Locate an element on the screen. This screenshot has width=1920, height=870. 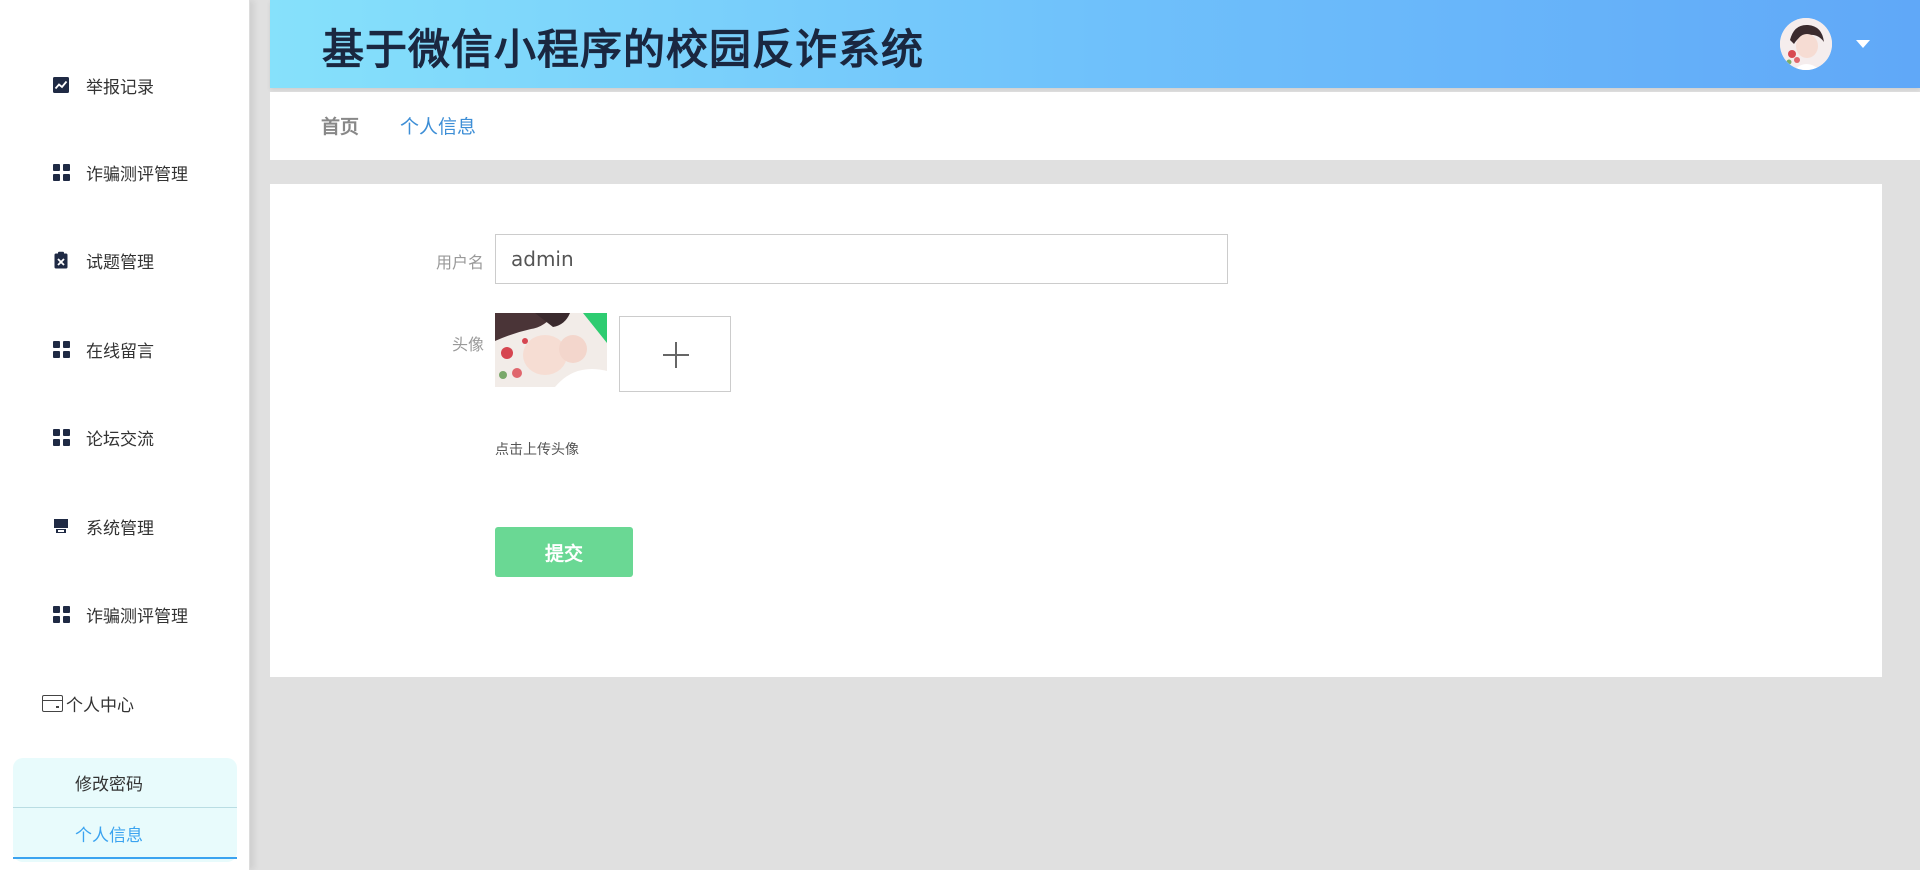
avatar-preview-image is located at coordinates (551, 350).